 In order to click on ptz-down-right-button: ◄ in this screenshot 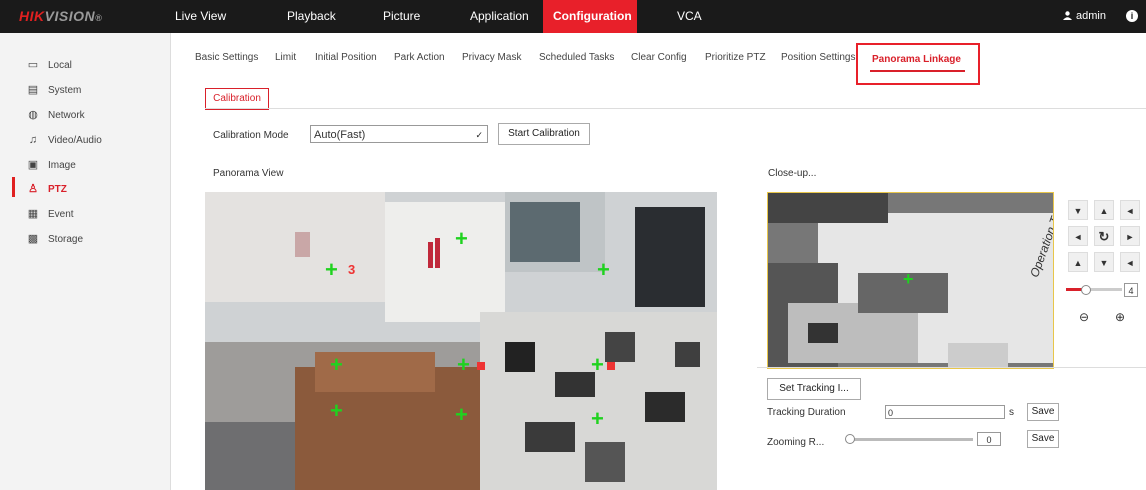, I will do `click(1130, 262)`.